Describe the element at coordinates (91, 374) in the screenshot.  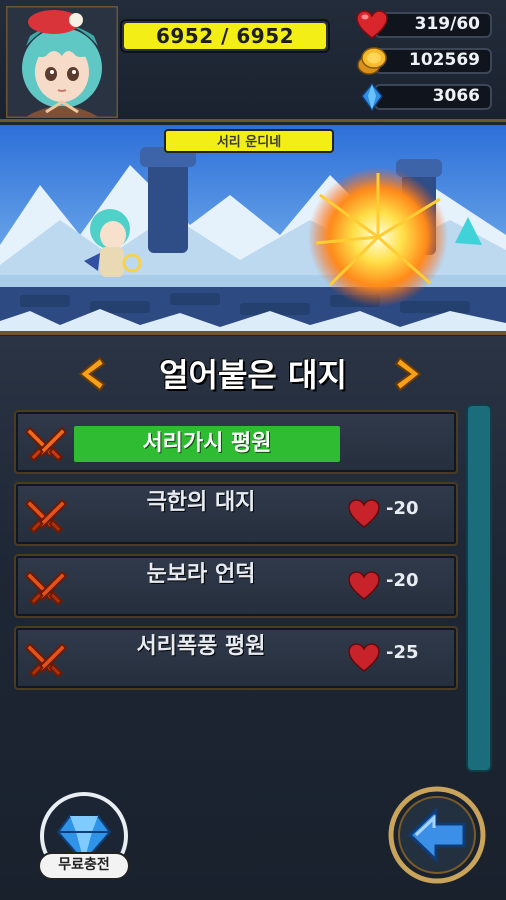
I see `chevron-left-icon` at that location.